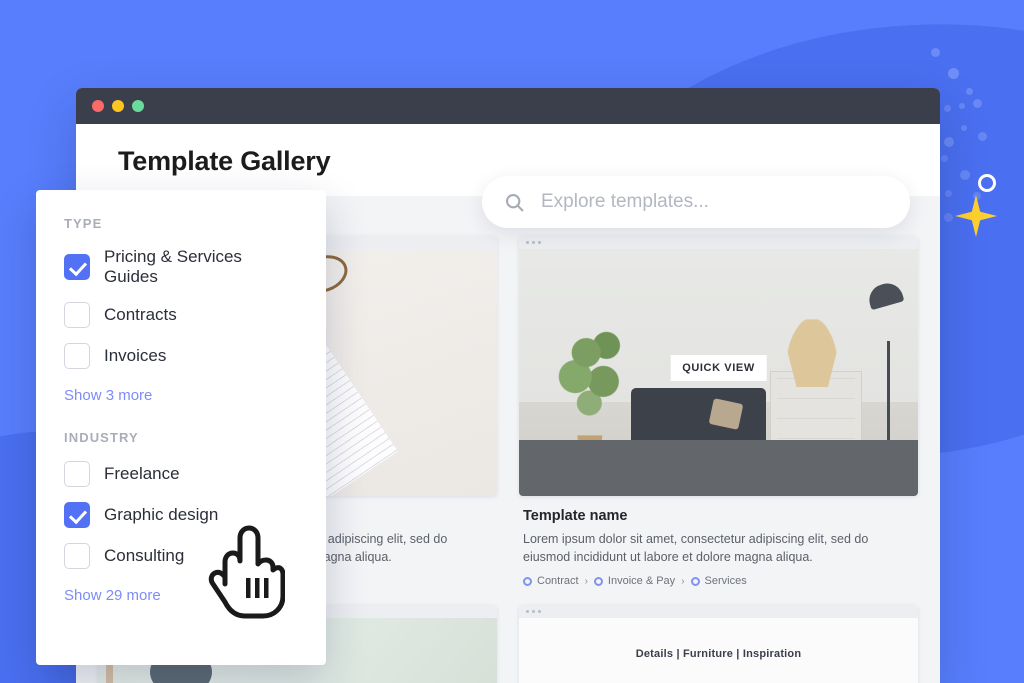  I want to click on template-card: Details | Furniture | Inspiration, so click(718, 644).